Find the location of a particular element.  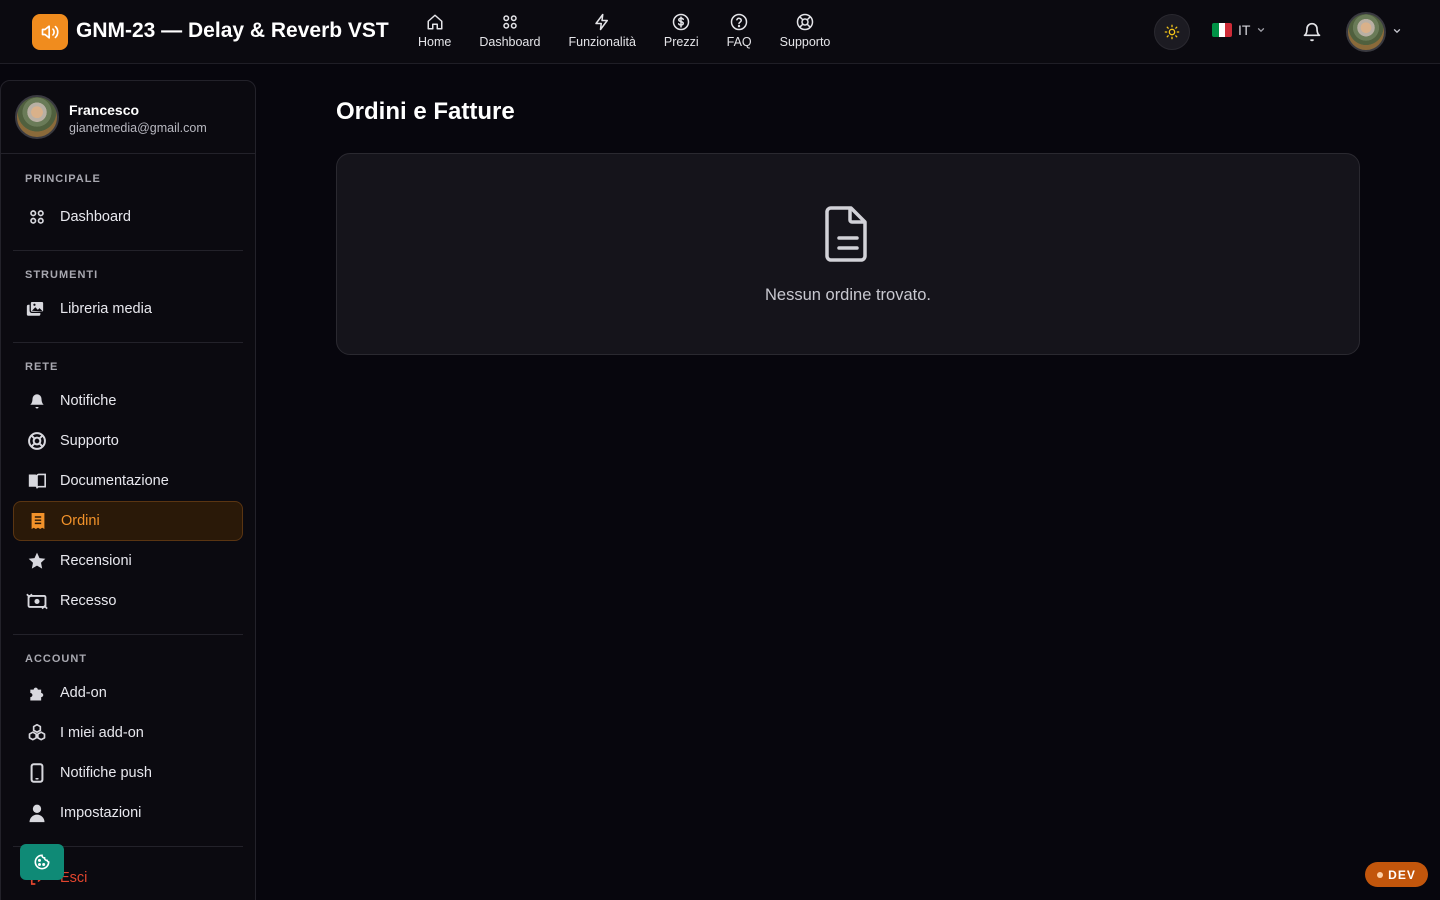

puzzle-icon is located at coordinates (37, 694).